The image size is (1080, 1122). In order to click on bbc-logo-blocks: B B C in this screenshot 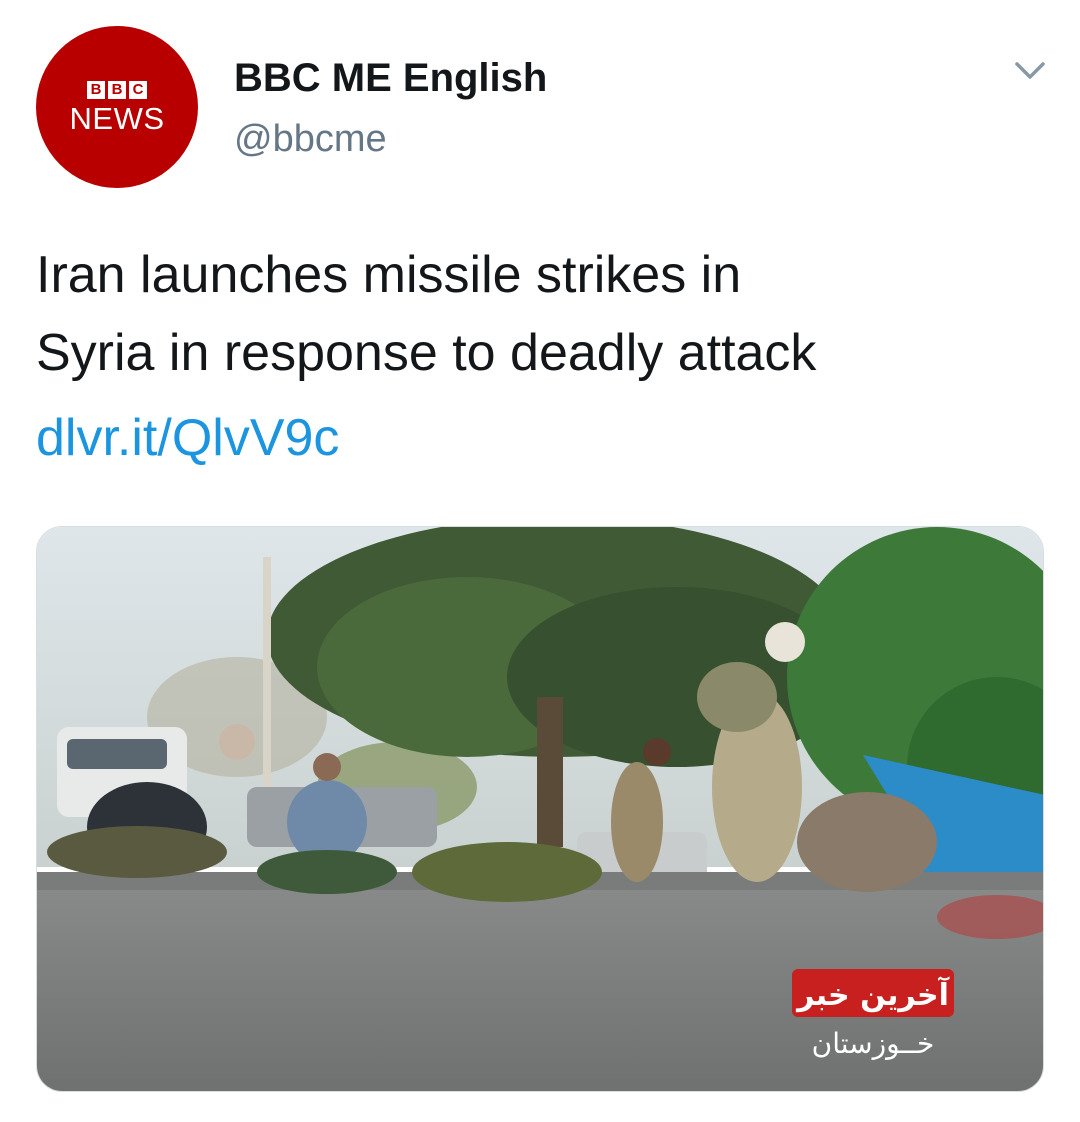, I will do `click(117, 89)`.